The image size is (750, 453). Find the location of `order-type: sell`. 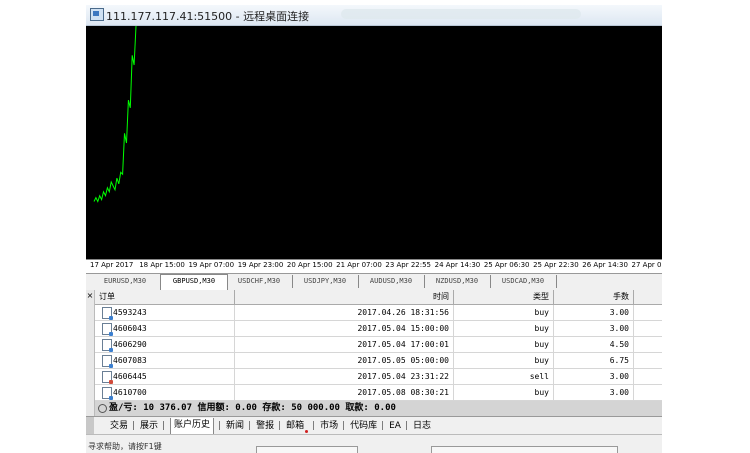

order-type: sell is located at coordinates (504, 376).